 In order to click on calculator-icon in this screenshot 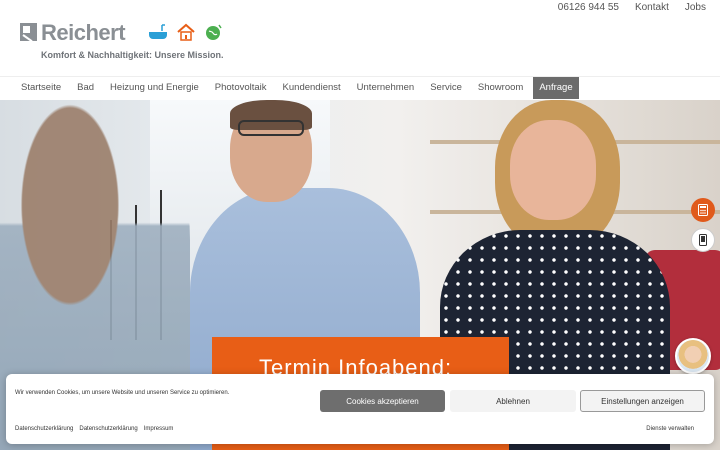, I will do `click(703, 210)`.